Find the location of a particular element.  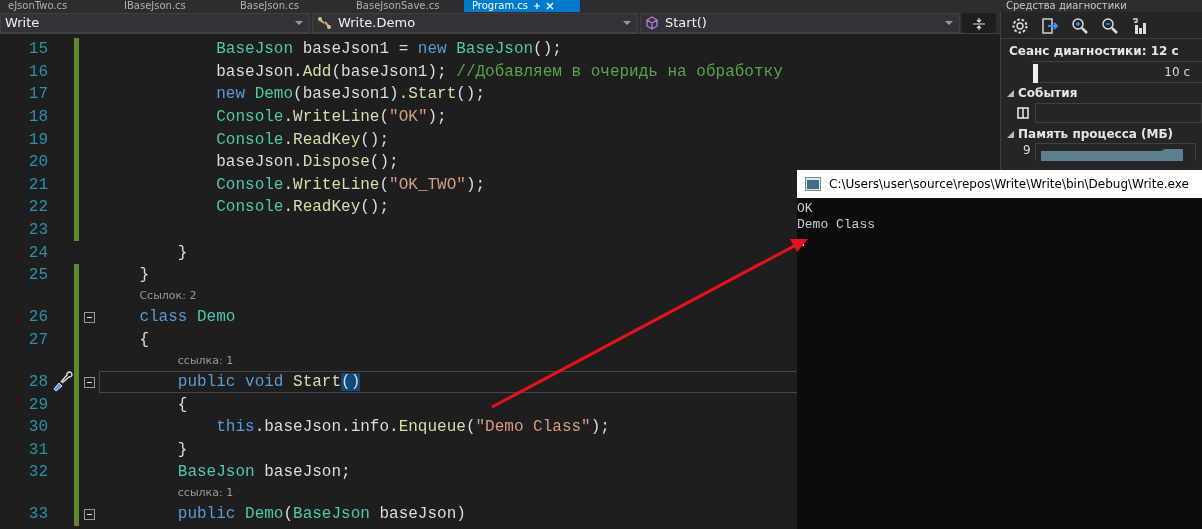

file-tab: Program.cs is located at coordinates (522, 6).